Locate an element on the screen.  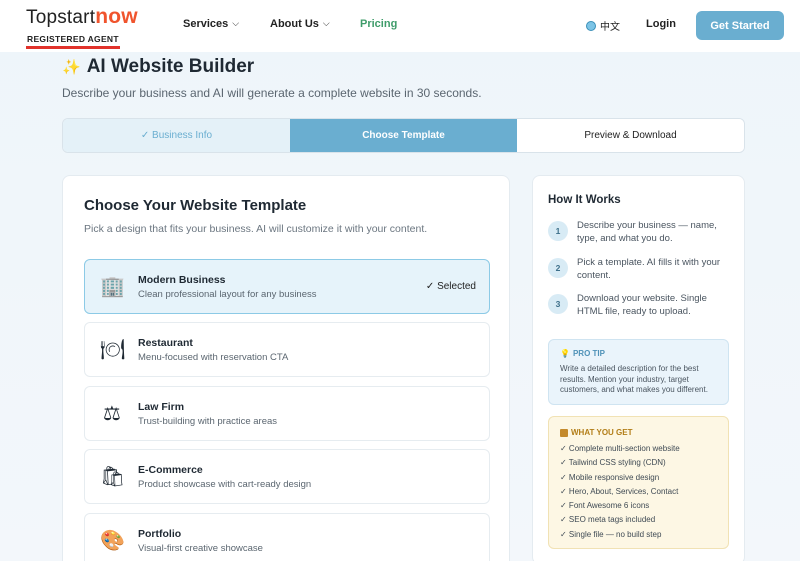
selected-badge: ✓ Selected is located at coordinates (450, 286).